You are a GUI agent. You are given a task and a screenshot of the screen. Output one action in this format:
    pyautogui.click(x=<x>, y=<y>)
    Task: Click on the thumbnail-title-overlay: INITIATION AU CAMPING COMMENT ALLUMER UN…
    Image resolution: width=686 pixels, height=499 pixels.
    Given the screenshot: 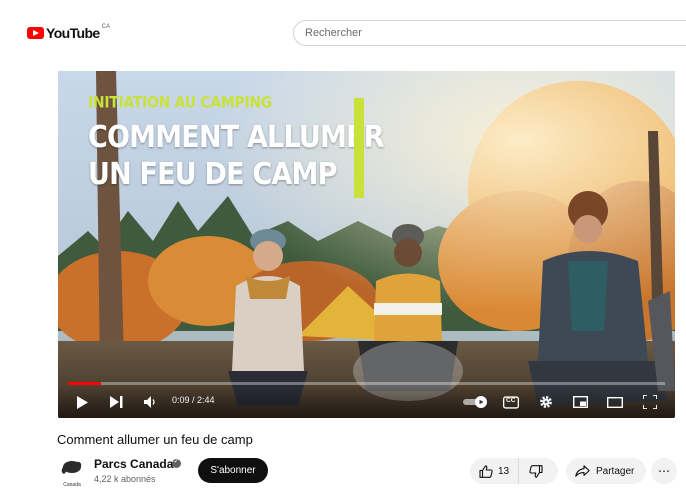 What is the action you would take?
    pyautogui.click(x=236, y=142)
    